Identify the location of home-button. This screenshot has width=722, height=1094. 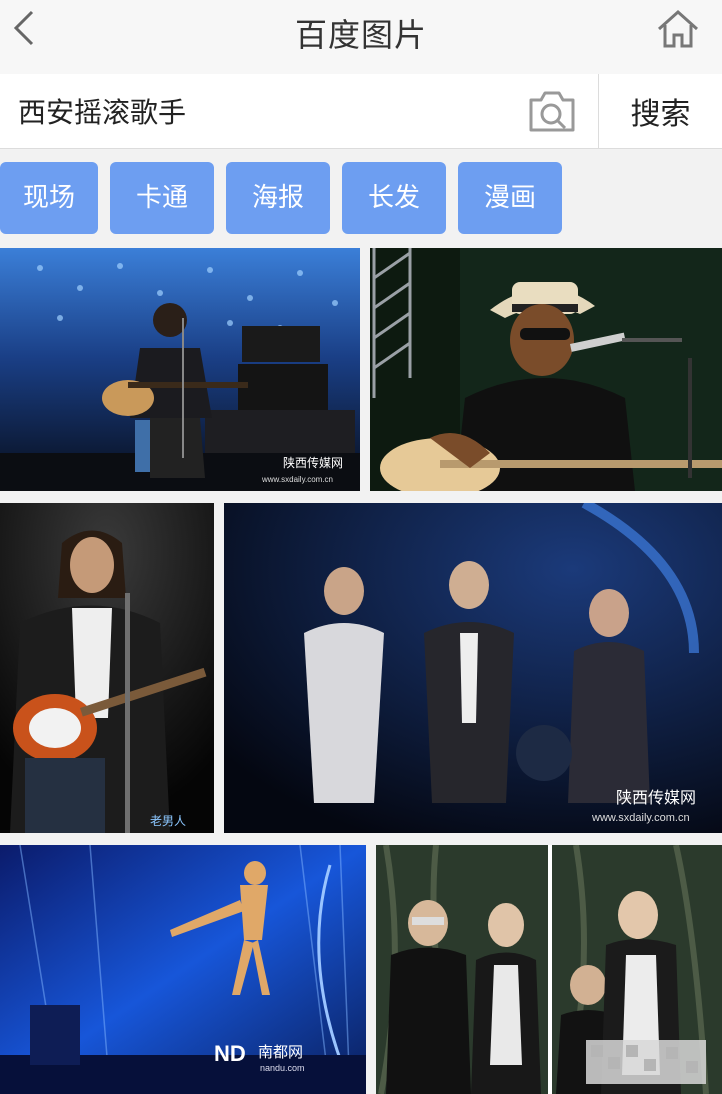
(678, 29).